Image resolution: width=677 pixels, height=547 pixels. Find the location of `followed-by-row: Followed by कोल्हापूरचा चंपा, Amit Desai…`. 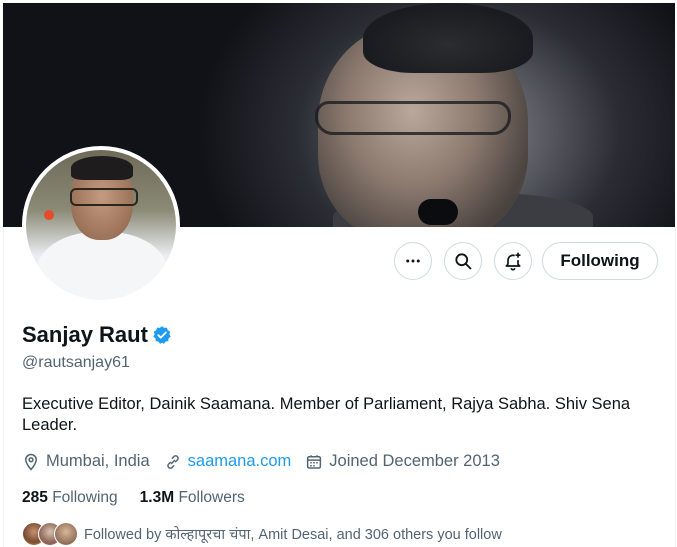

followed-by-row: Followed by कोल्हापूरचा चंपा, Amit Desai… is located at coordinates (262, 534).